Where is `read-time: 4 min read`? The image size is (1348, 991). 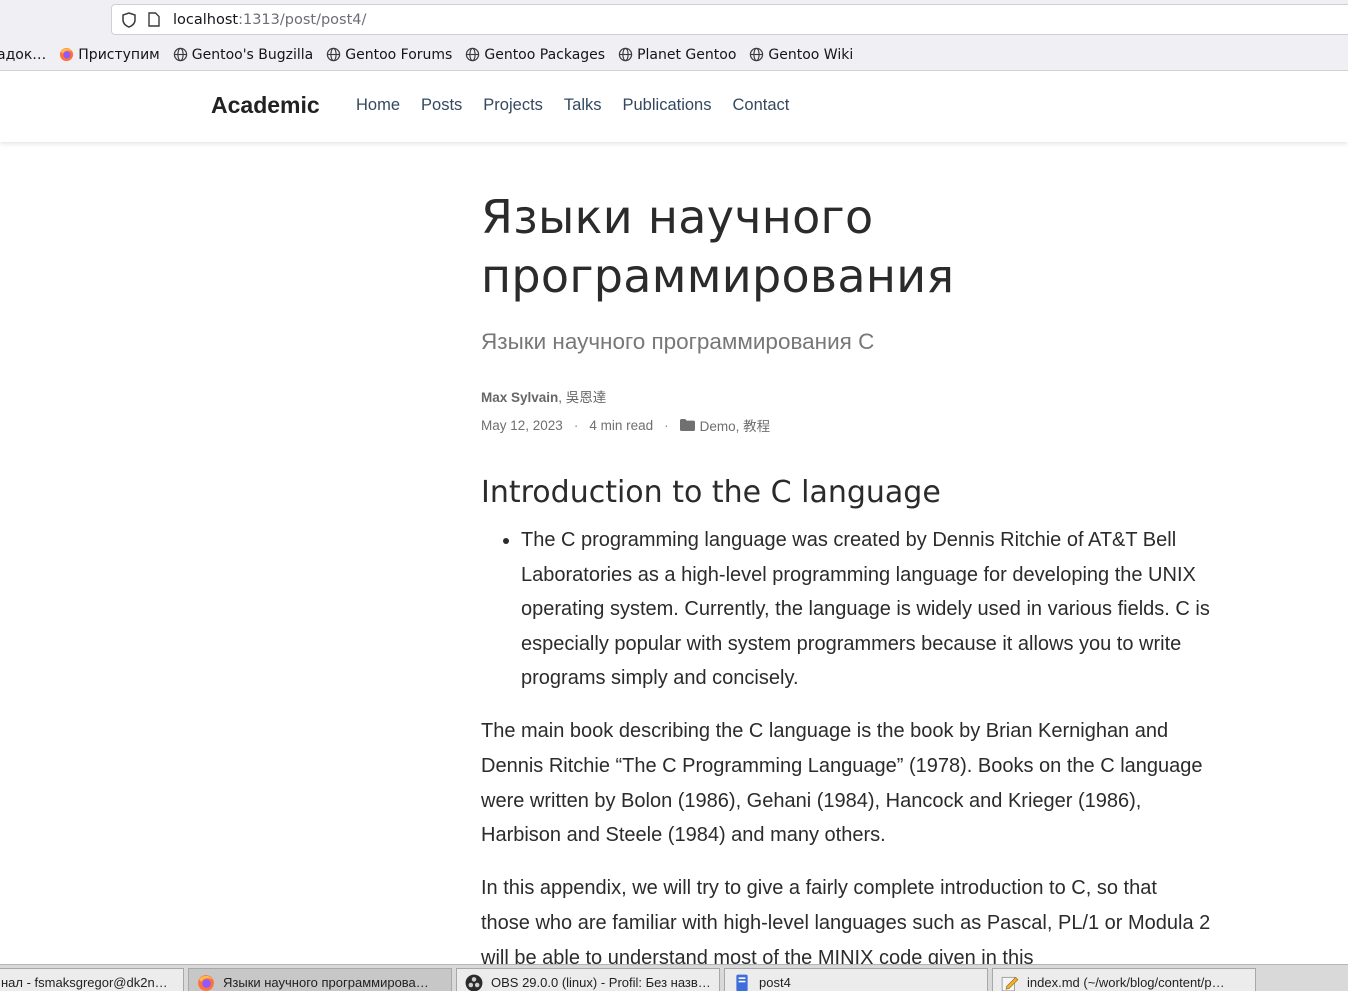
read-time: 4 min read is located at coordinates (621, 425).